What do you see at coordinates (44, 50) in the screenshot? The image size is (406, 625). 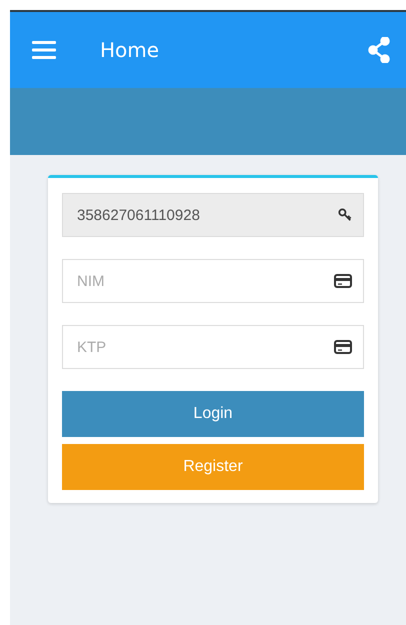 I see `menu-icon` at bounding box center [44, 50].